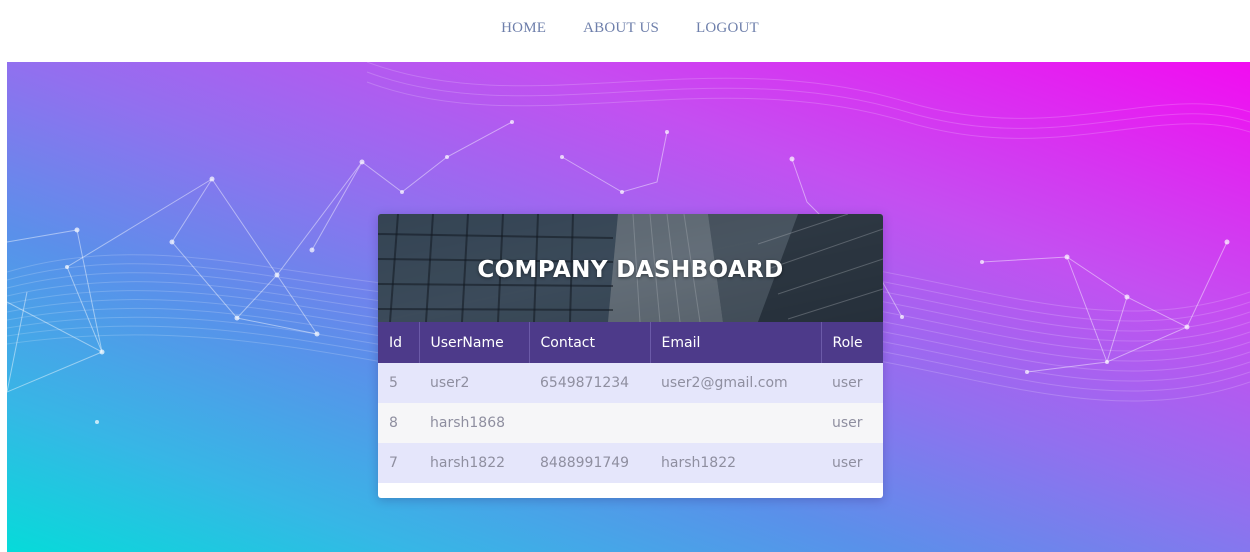  I want to click on nav-link-about-us: ABOUT US, so click(621, 28).